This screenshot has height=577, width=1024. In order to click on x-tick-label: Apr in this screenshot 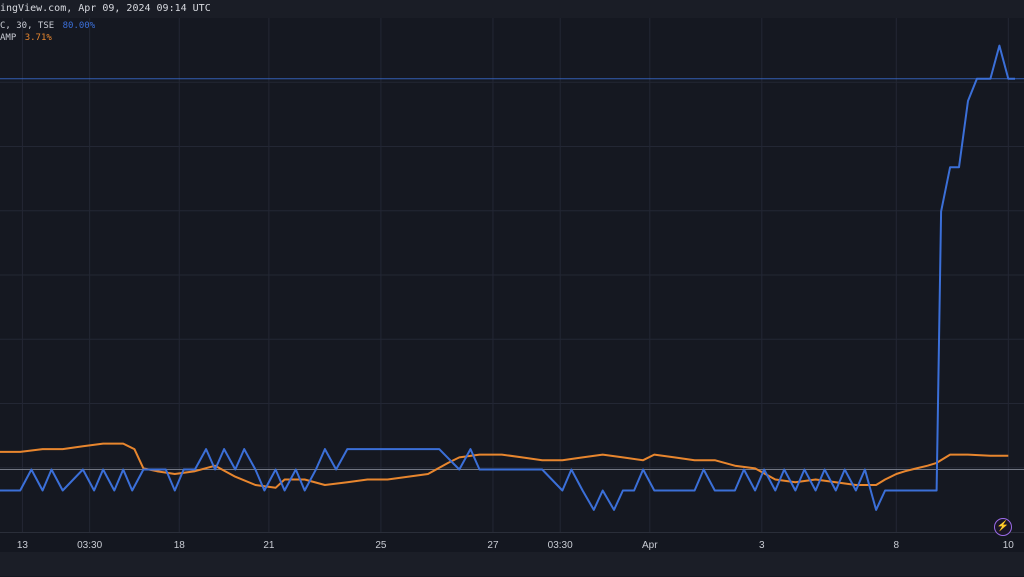, I will do `click(650, 545)`.